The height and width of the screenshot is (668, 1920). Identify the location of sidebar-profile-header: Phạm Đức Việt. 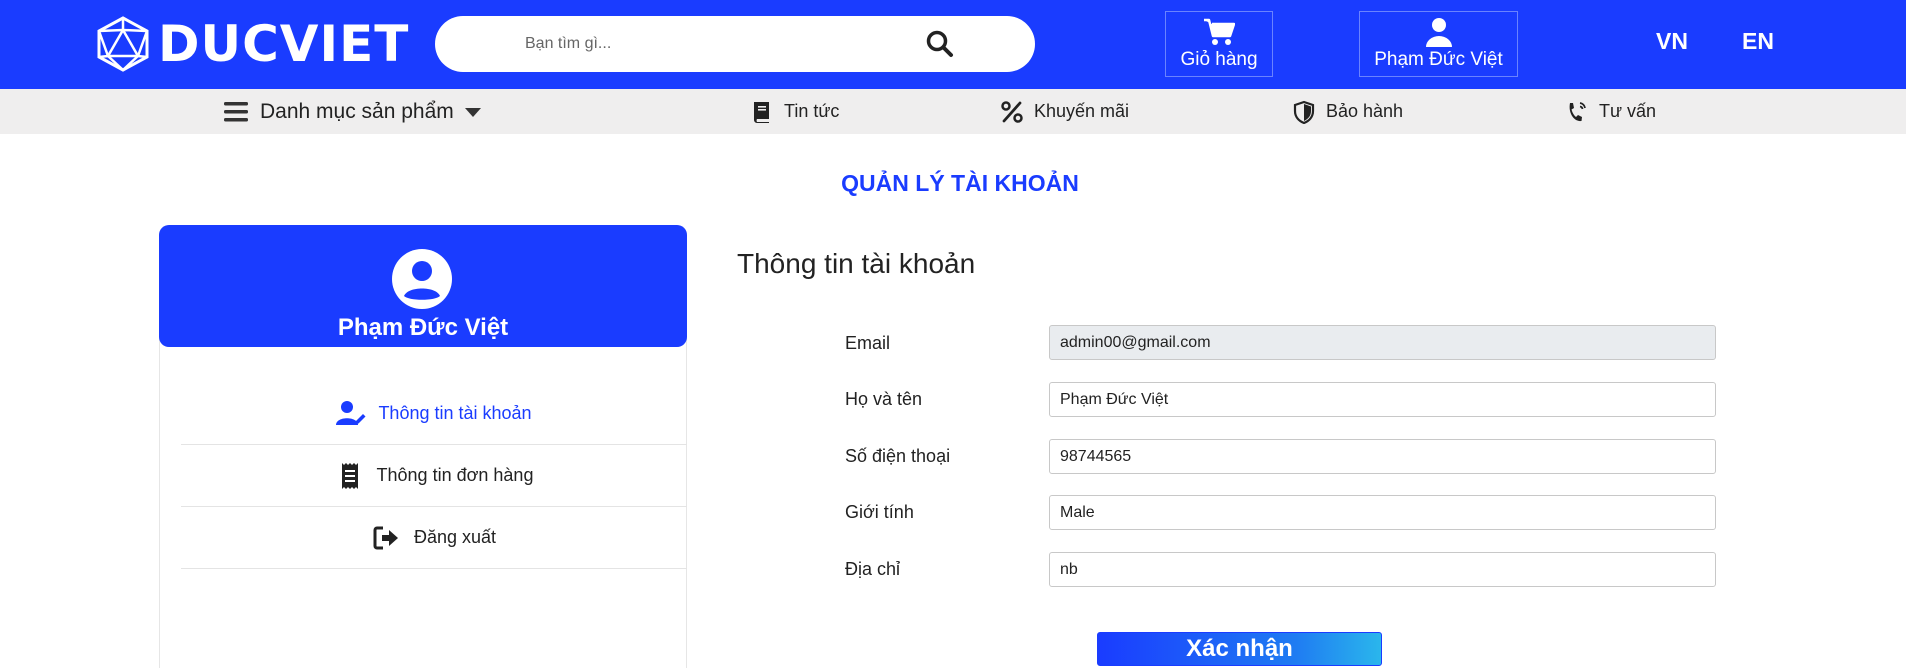
(423, 286).